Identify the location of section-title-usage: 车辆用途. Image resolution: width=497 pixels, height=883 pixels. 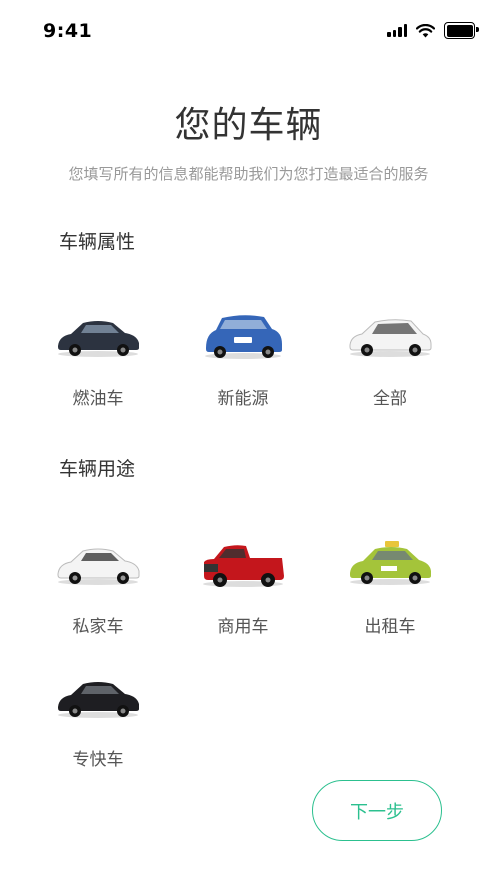
(97, 469).